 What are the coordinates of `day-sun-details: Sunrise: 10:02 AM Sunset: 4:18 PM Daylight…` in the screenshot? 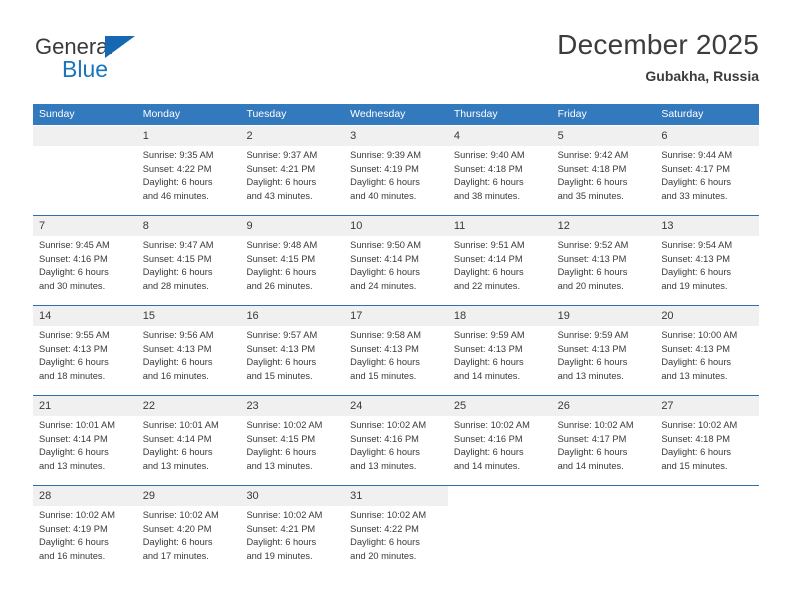 It's located at (708, 446).